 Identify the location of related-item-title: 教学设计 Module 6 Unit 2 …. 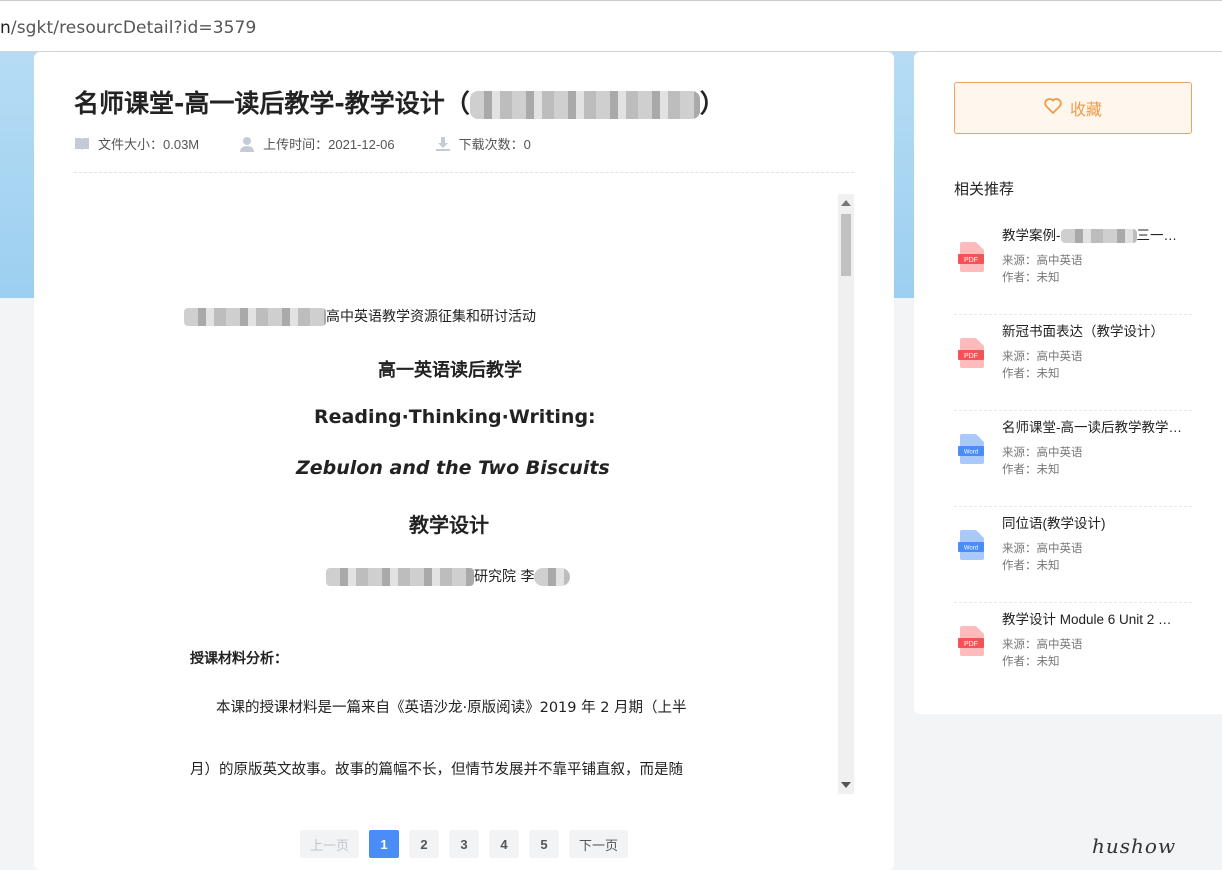
(1087, 619).